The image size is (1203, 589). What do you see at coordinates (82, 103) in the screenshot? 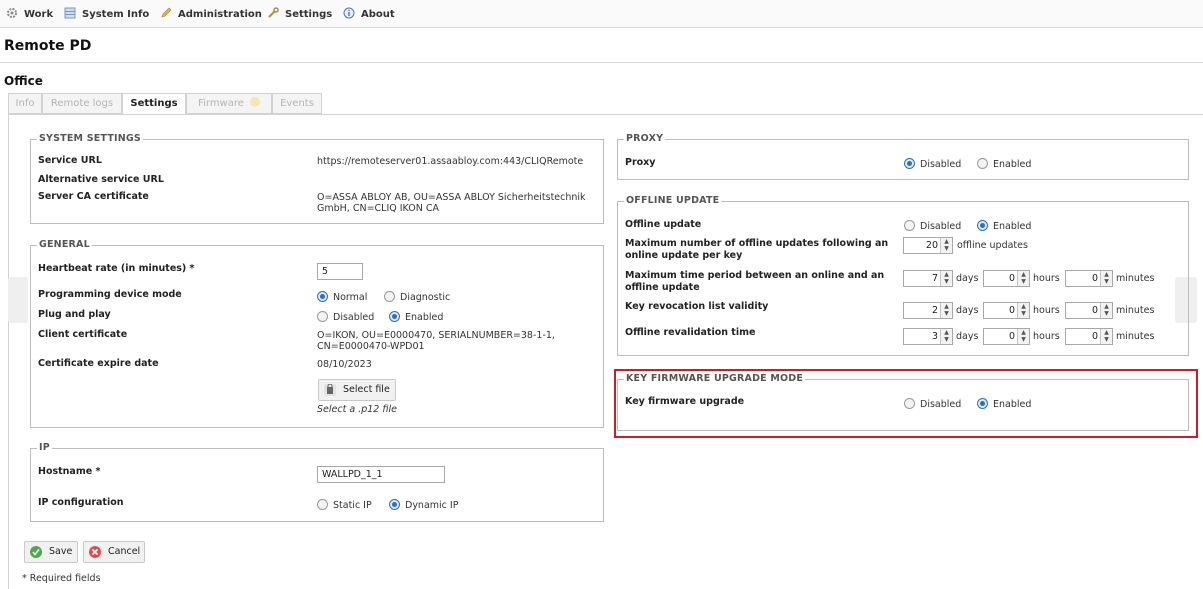
I see `tab-remote-logs: Remote logs` at bounding box center [82, 103].